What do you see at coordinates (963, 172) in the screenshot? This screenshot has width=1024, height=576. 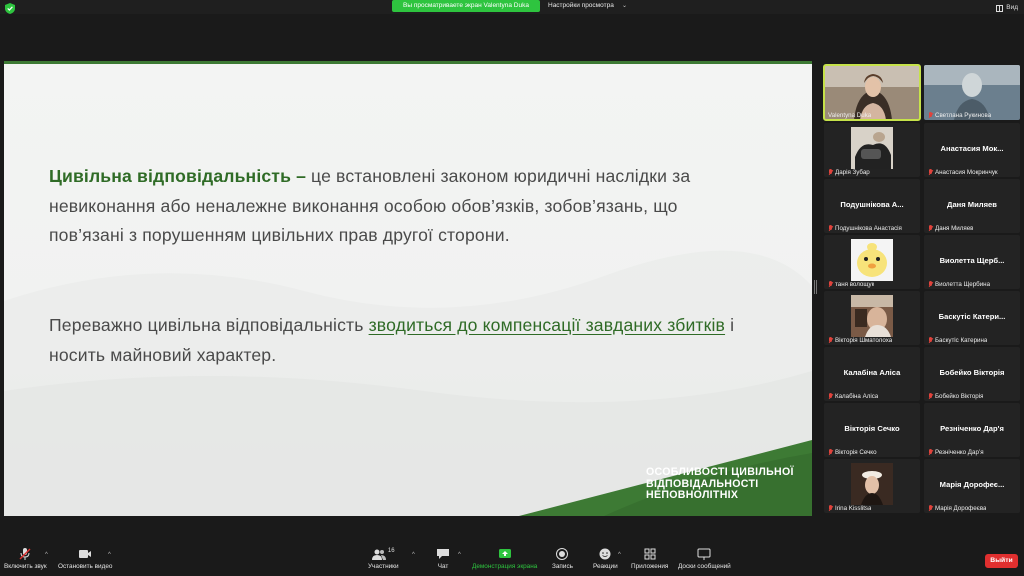 I see `participant-name-label: Анастасия Мокринчук` at bounding box center [963, 172].